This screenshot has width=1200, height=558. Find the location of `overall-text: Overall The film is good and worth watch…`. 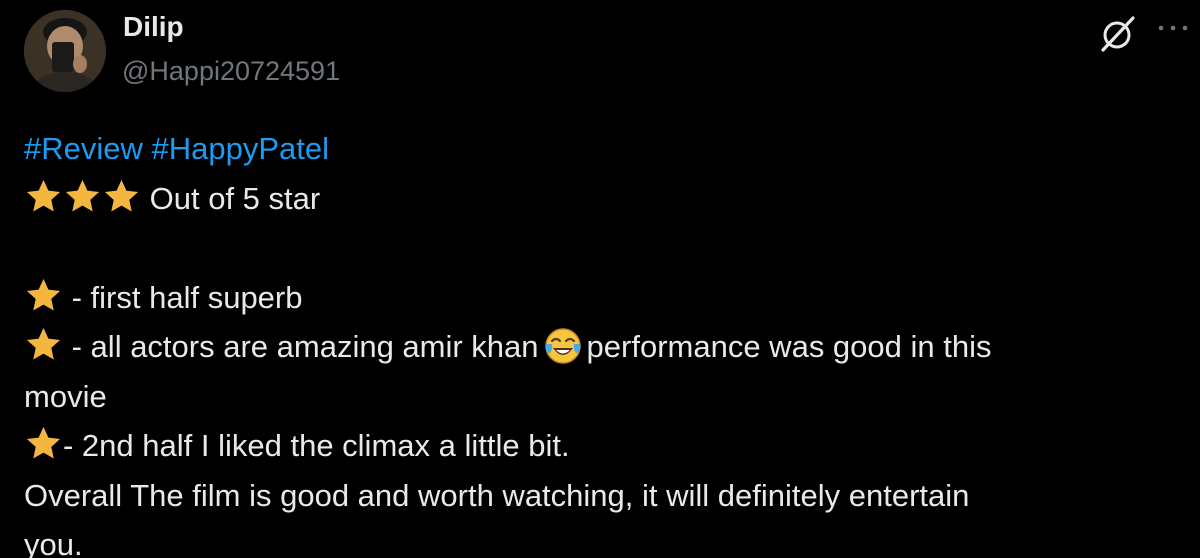

overall-text: Overall The film is good and worth watch… is located at coordinates (497, 495).